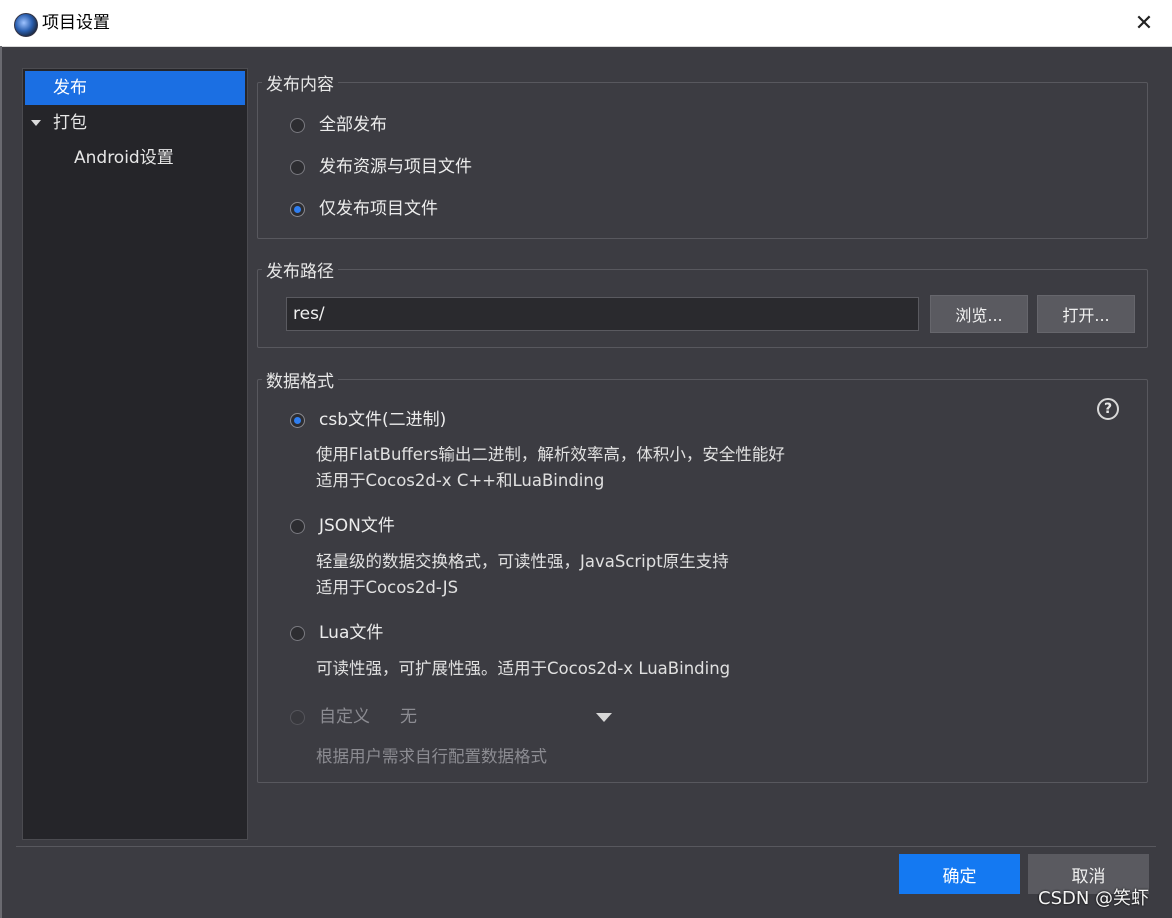 This screenshot has width=1172, height=918. Describe the element at coordinates (357, 526) in the screenshot. I see `radio-format-json-label: JSON文件` at that location.